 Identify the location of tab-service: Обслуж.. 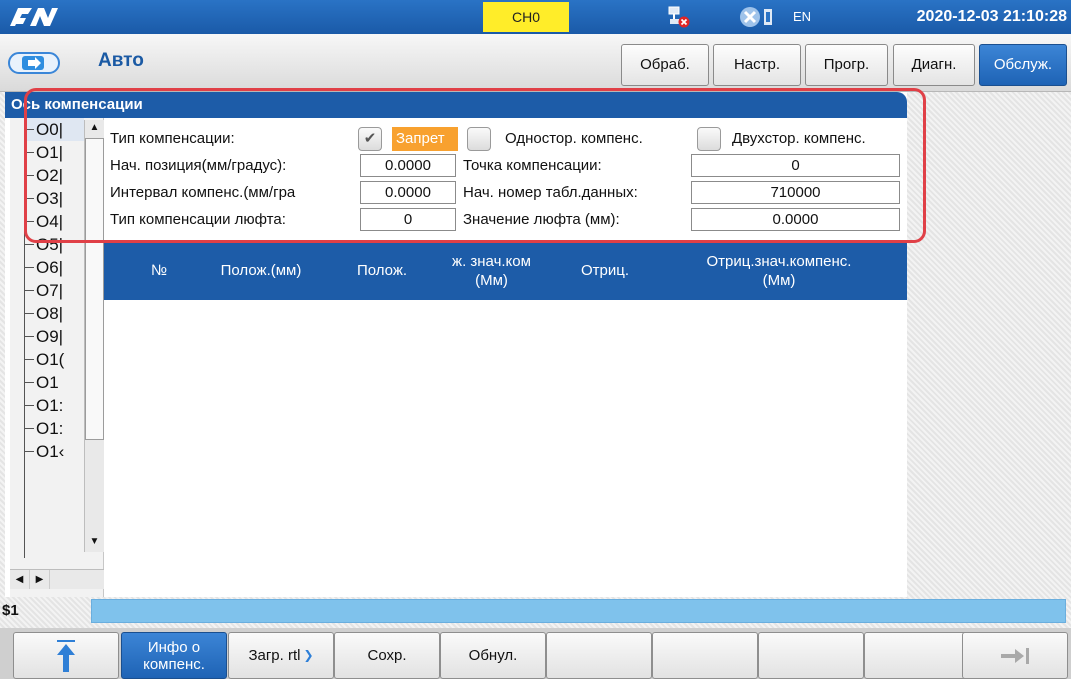
(1023, 65).